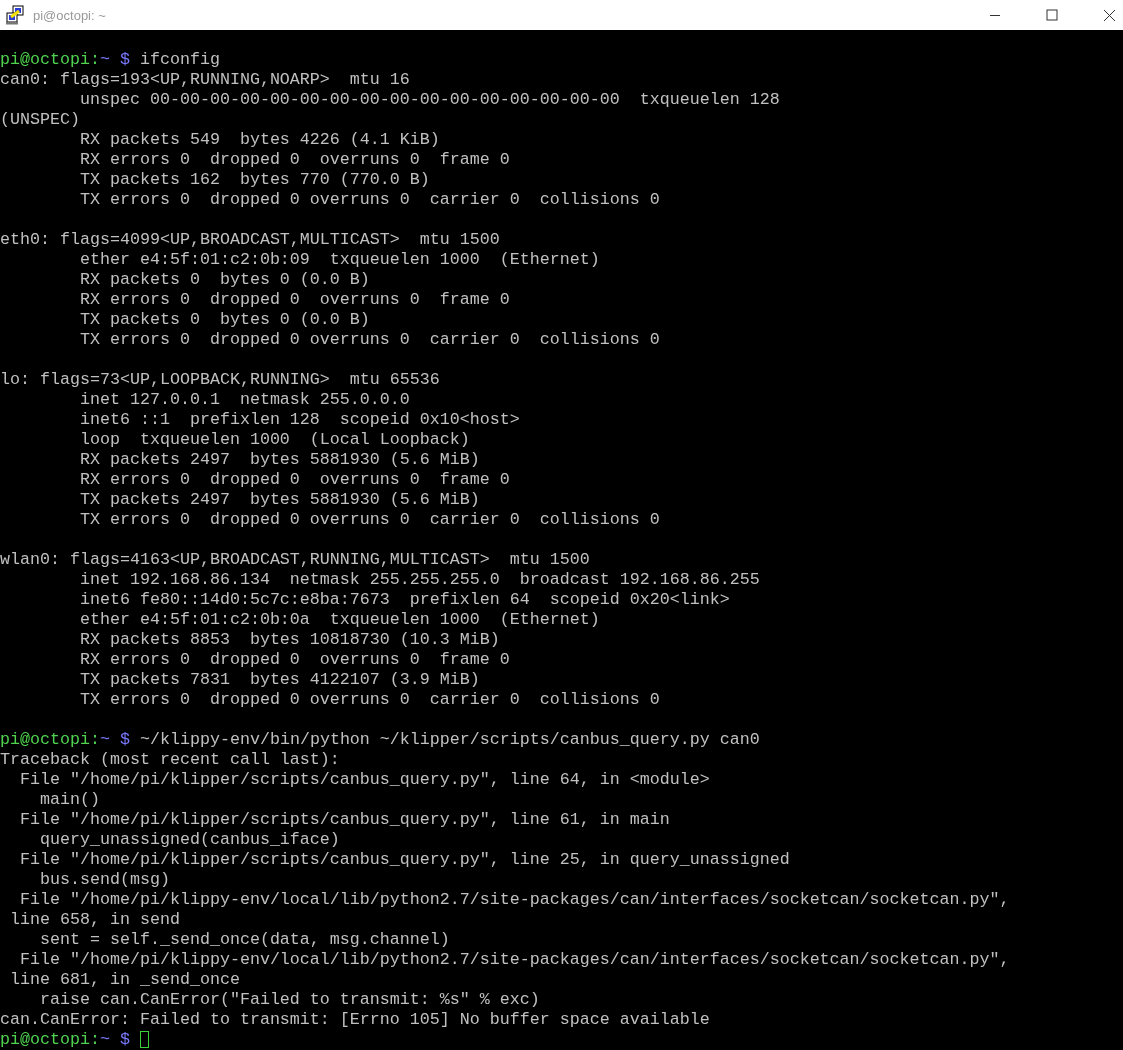 The image size is (1123, 1050). I want to click on maximize-icon, so click(1052, 15).